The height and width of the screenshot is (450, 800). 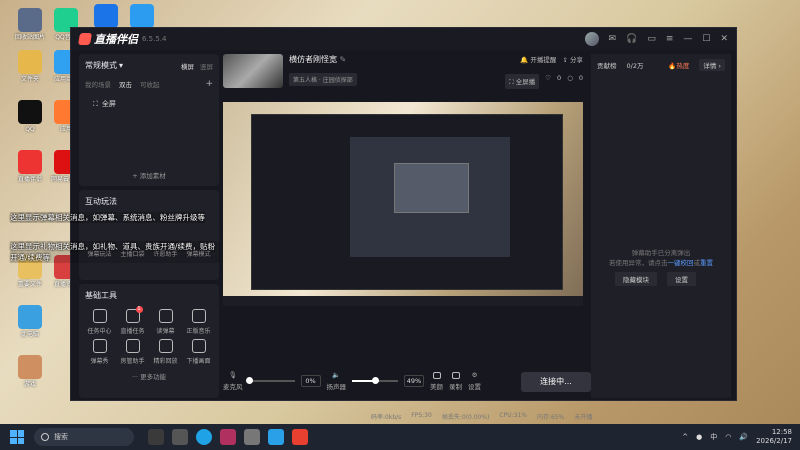 I want to click on reset-link: 重置, so click(x=706, y=263).